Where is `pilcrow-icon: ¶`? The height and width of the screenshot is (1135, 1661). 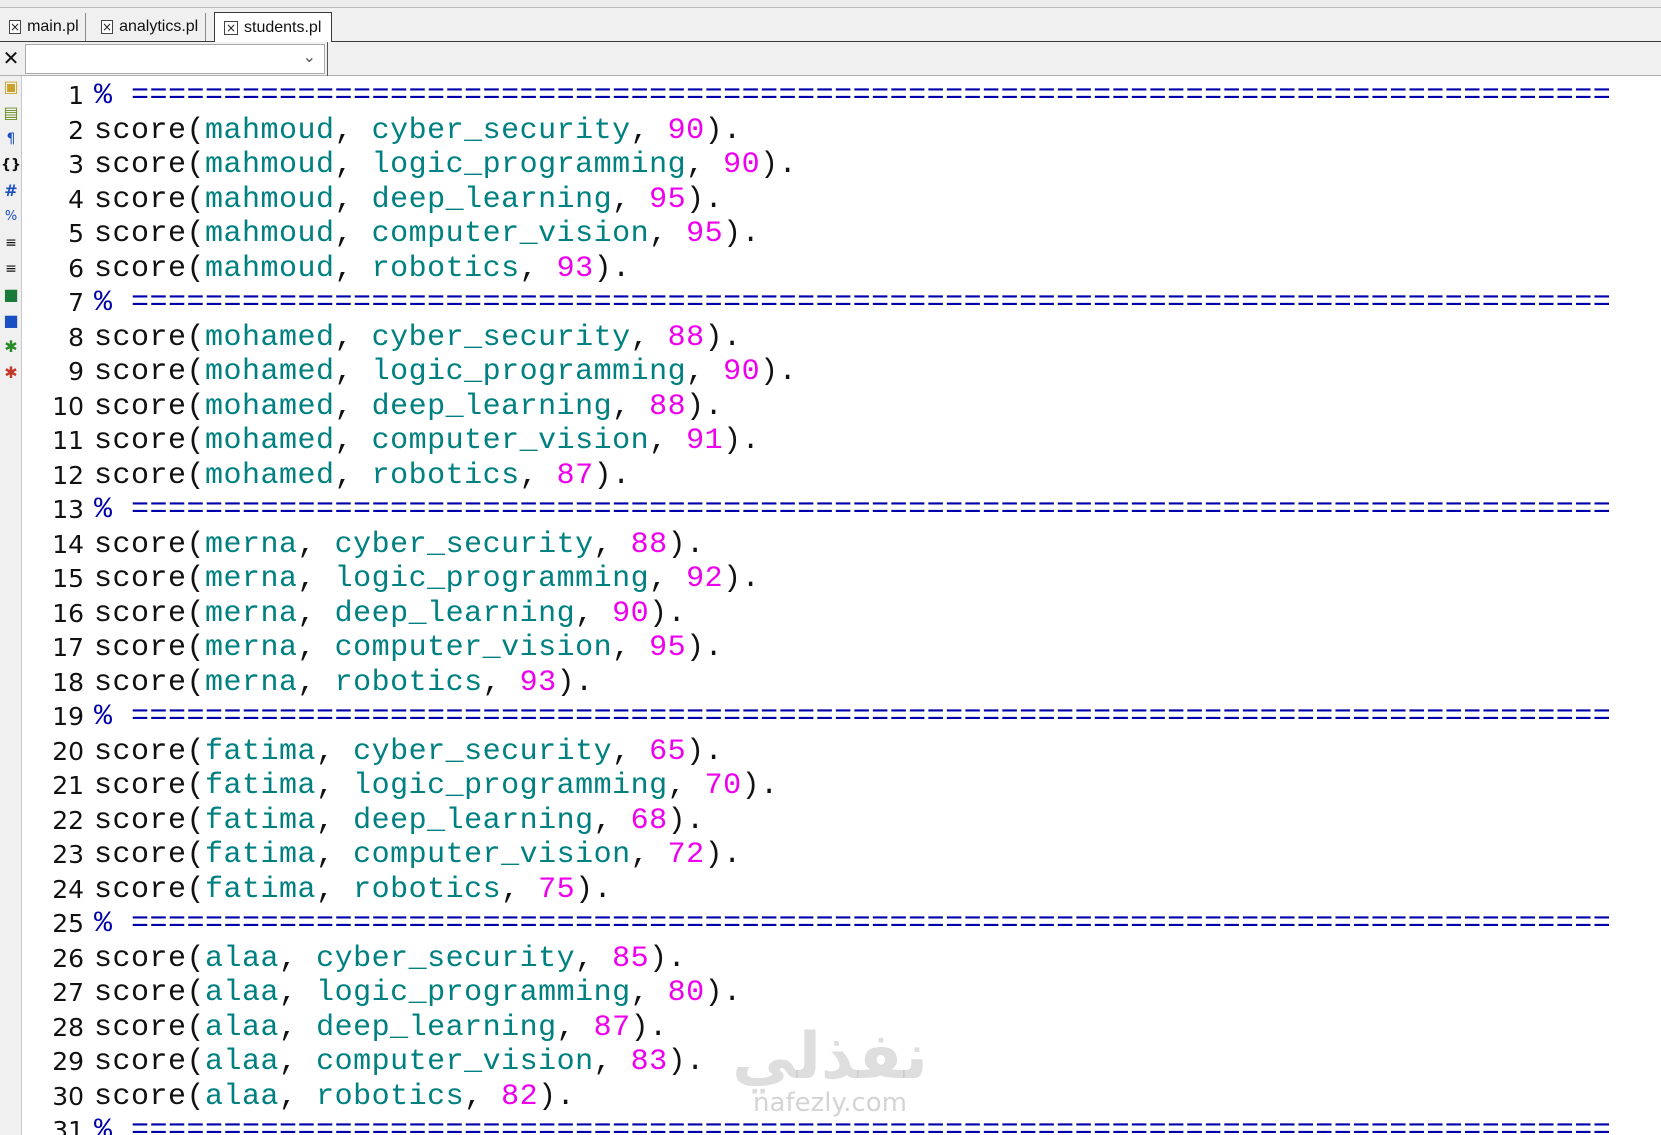
pilcrow-icon: ¶ is located at coordinates (11, 139).